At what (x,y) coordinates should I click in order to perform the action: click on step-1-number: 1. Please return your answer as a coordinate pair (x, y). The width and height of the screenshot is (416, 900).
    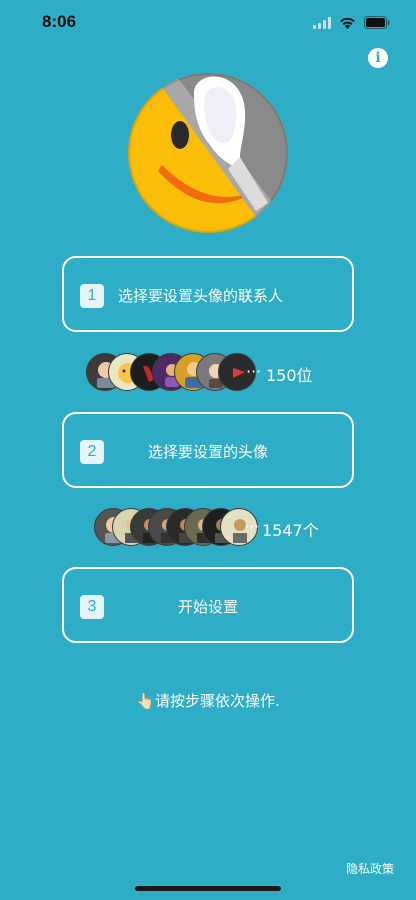
    Looking at the image, I should click on (92, 296).